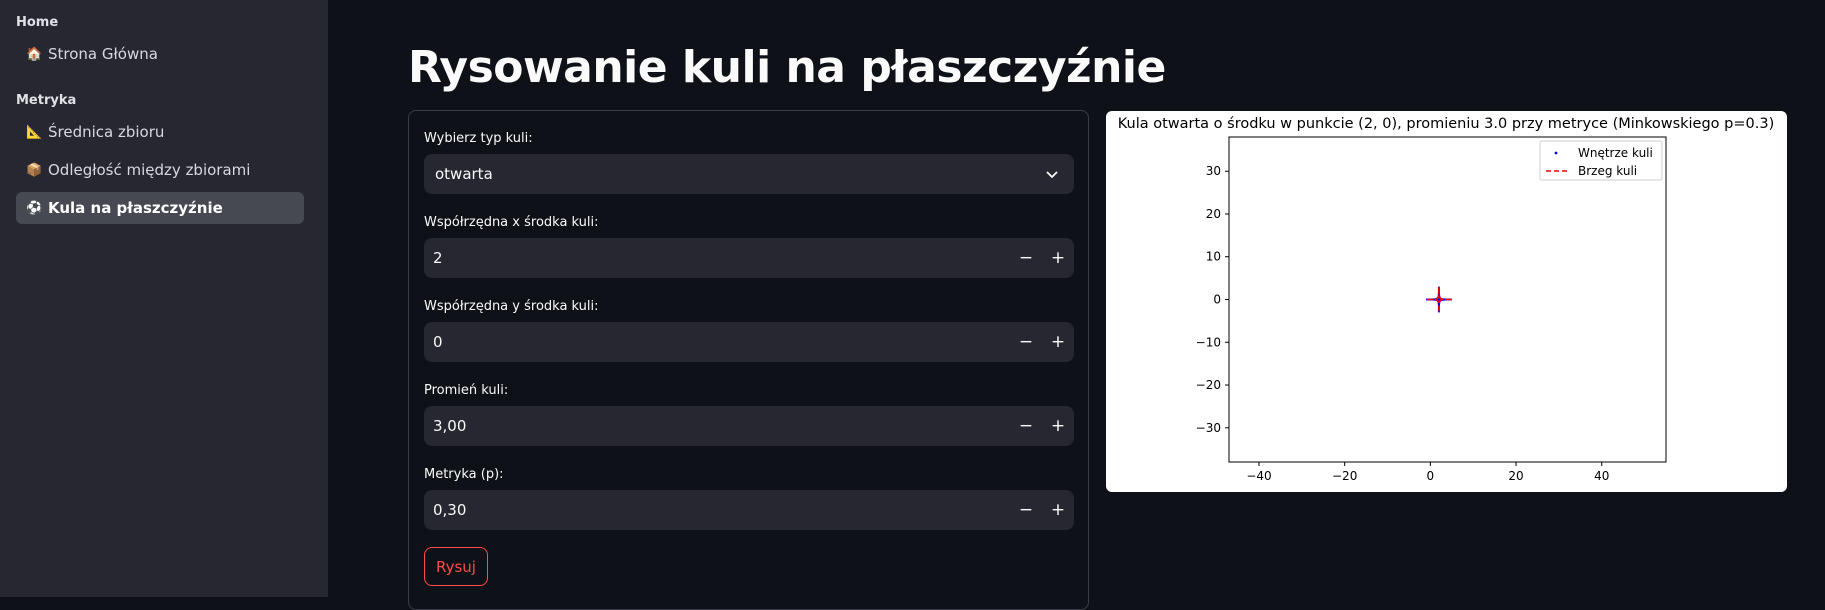  What do you see at coordinates (749, 174) in the screenshot?
I see `ball-type-select: otwarta` at bounding box center [749, 174].